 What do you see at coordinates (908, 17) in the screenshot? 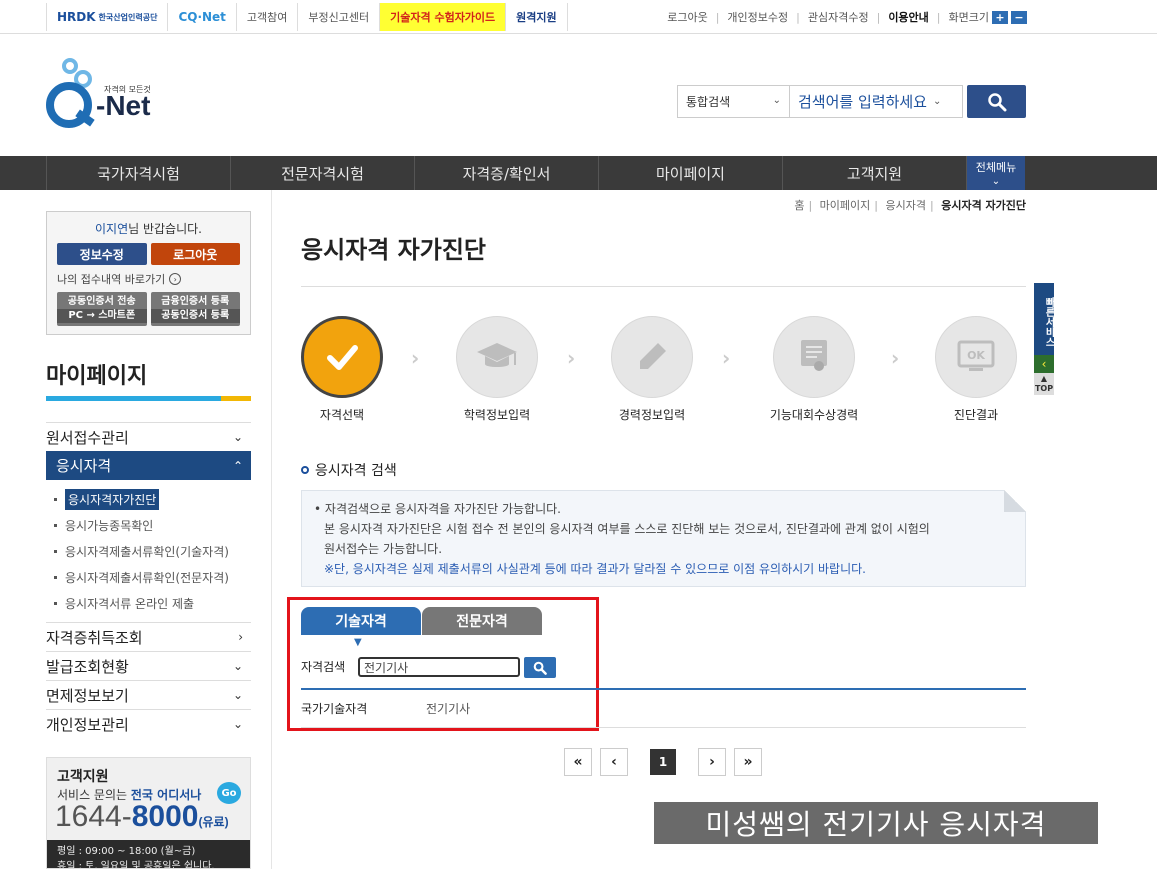
I see `usage-guide-link: 이용안내` at bounding box center [908, 17].